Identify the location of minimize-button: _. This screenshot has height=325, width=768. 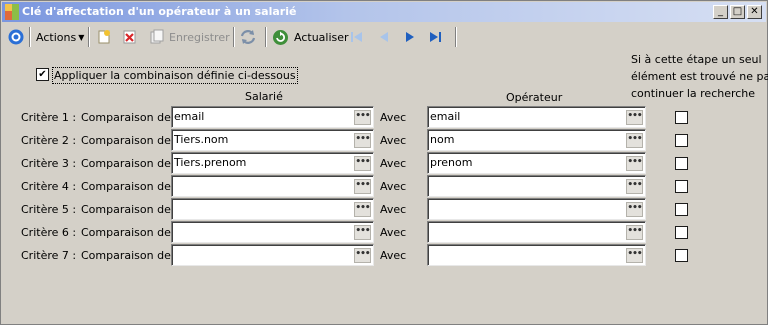
(720, 12).